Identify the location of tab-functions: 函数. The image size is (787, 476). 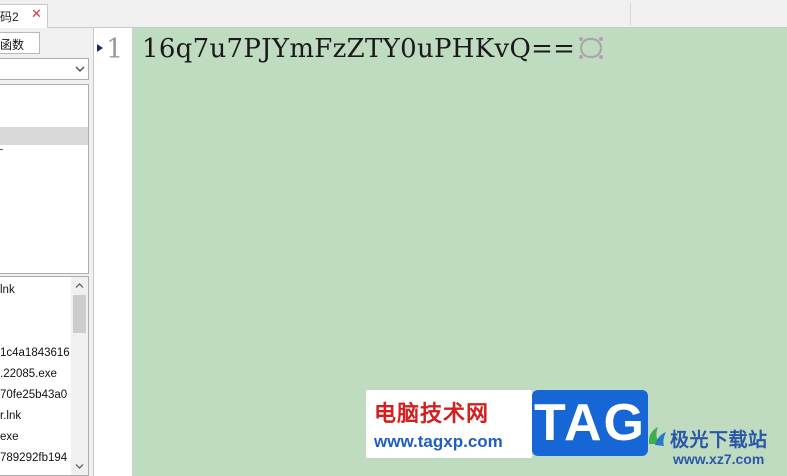
(20, 43).